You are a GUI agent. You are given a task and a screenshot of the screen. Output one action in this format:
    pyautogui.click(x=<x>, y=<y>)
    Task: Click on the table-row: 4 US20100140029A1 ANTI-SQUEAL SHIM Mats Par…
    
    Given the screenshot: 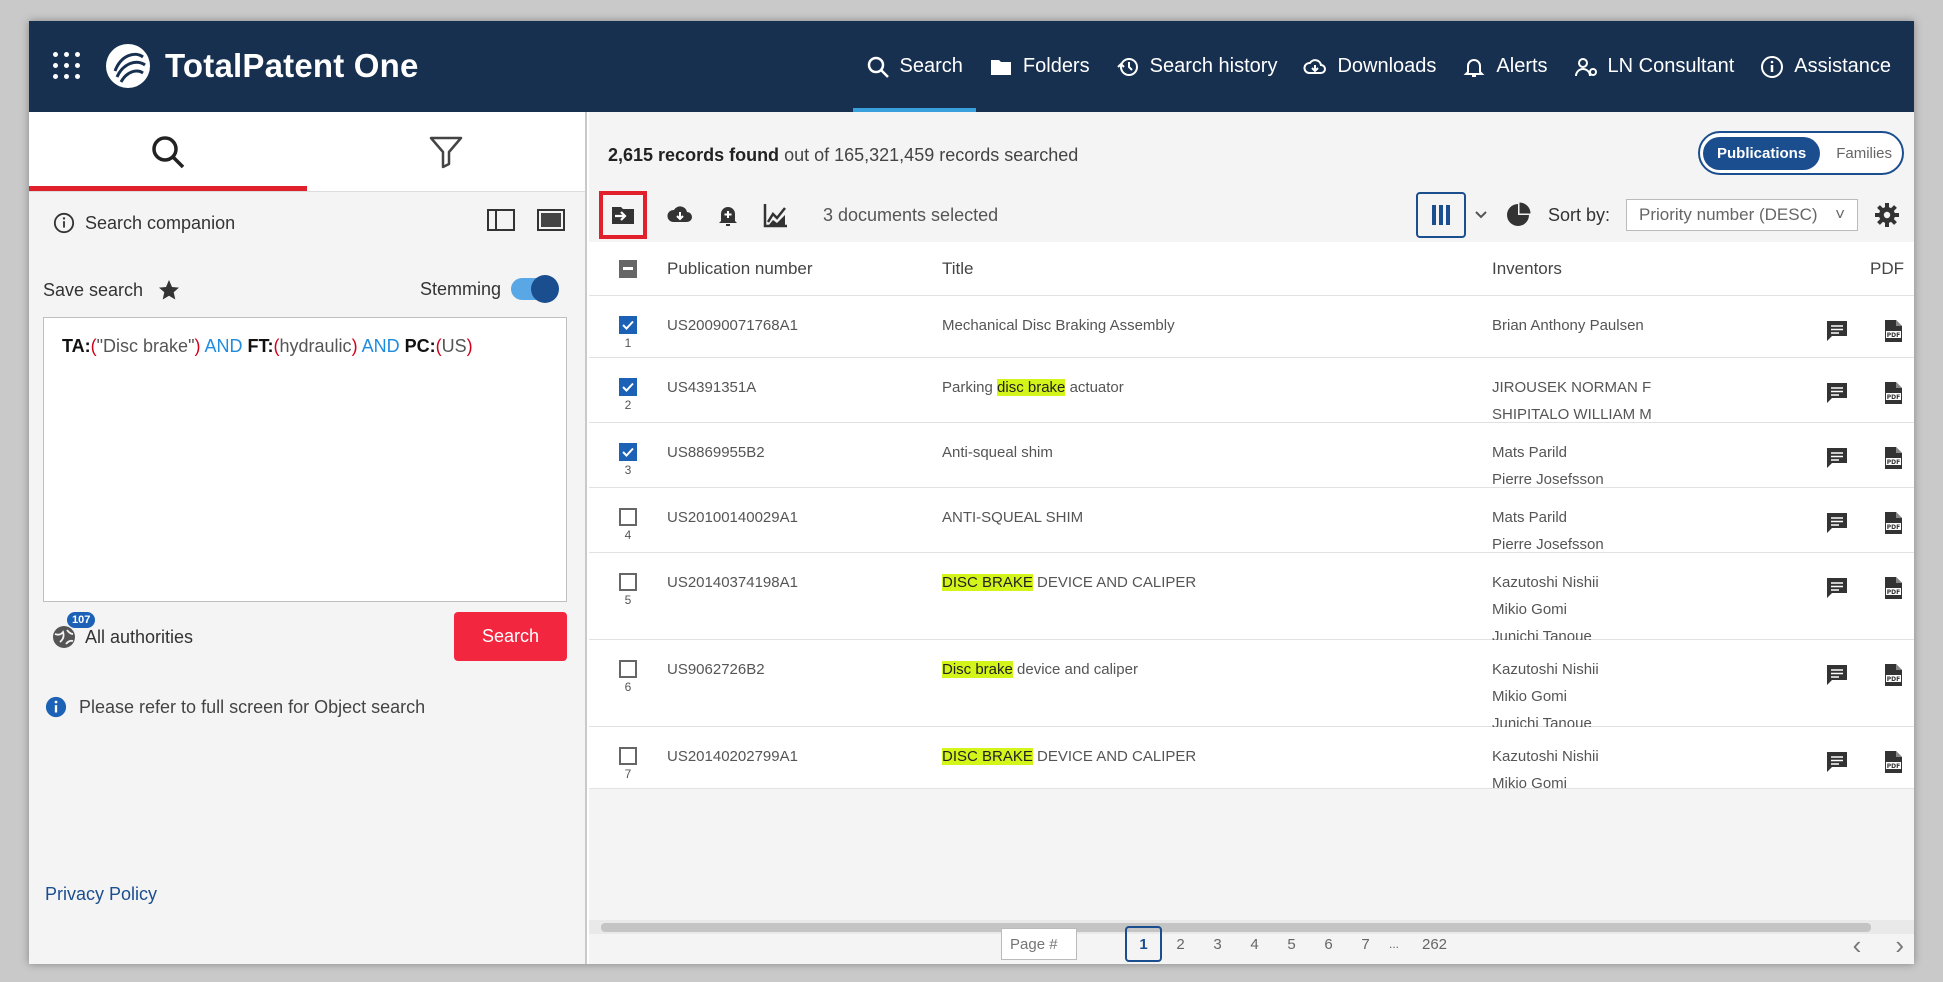 What is the action you would take?
    pyautogui.click(x=1251, y=520)
    